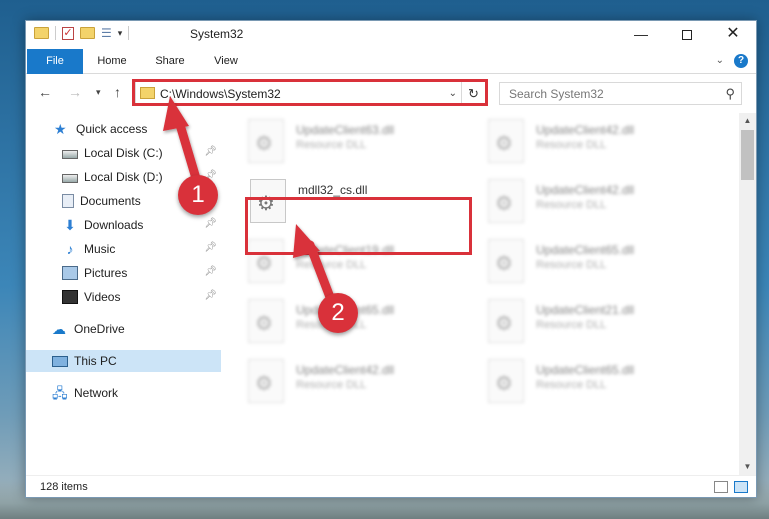  I want to click on tab-file: File, so click(55, 61).